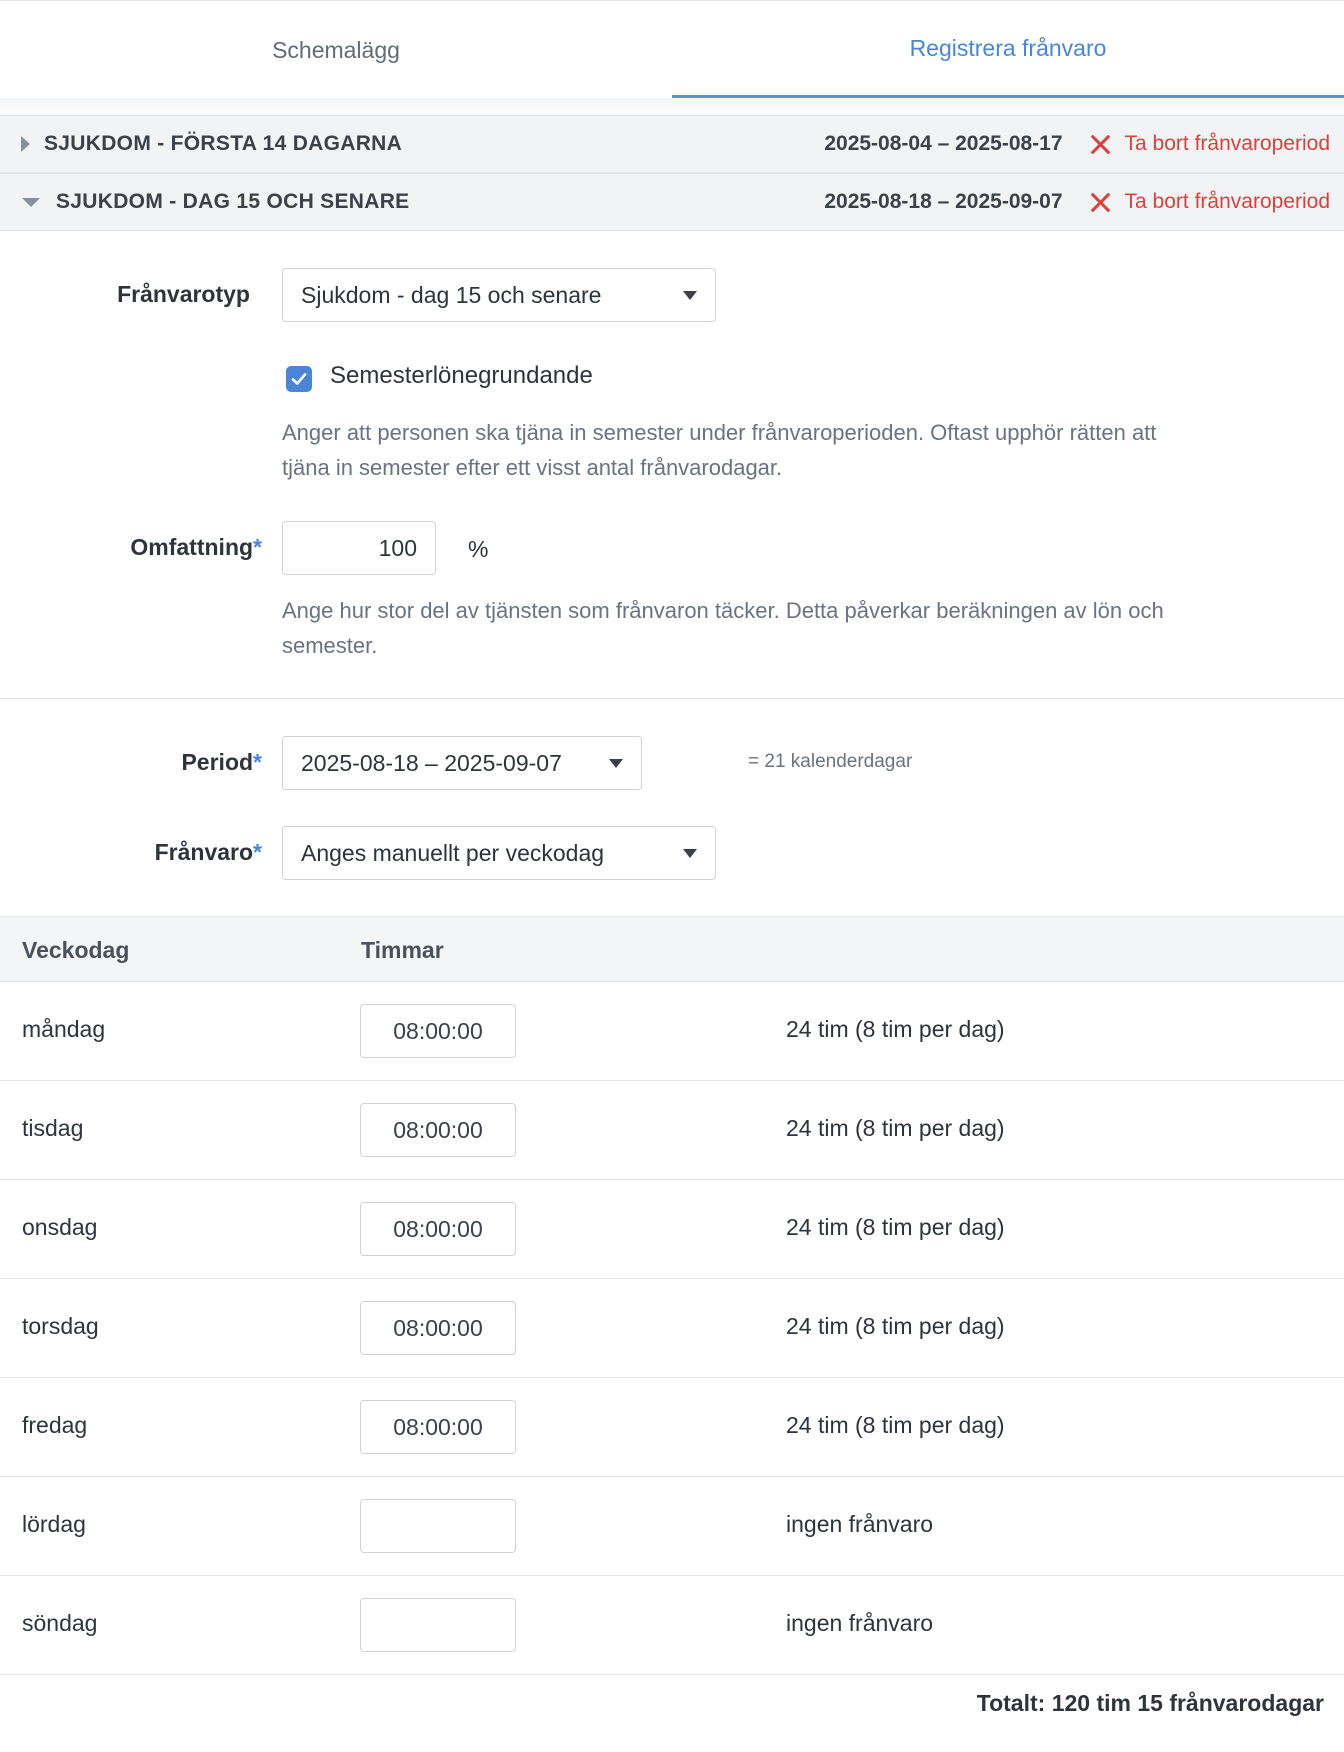 Image resolution: width=1344 pixels, height=1752 pixels. What do you see at coordinates (672, 949) in the screenshot?
I see `weekday-table-header: Veckodag Timmar` at bounding box center [672, 949].